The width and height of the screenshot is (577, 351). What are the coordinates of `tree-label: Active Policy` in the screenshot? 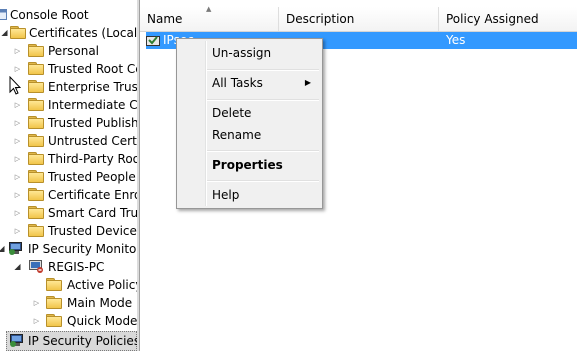 It's located at (102, 285).